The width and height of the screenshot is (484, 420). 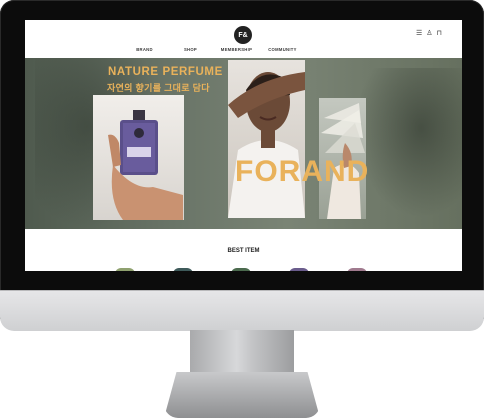 I want to click on utility-icons: ☰ ♙ ⊓, so click(x=429, y=34).